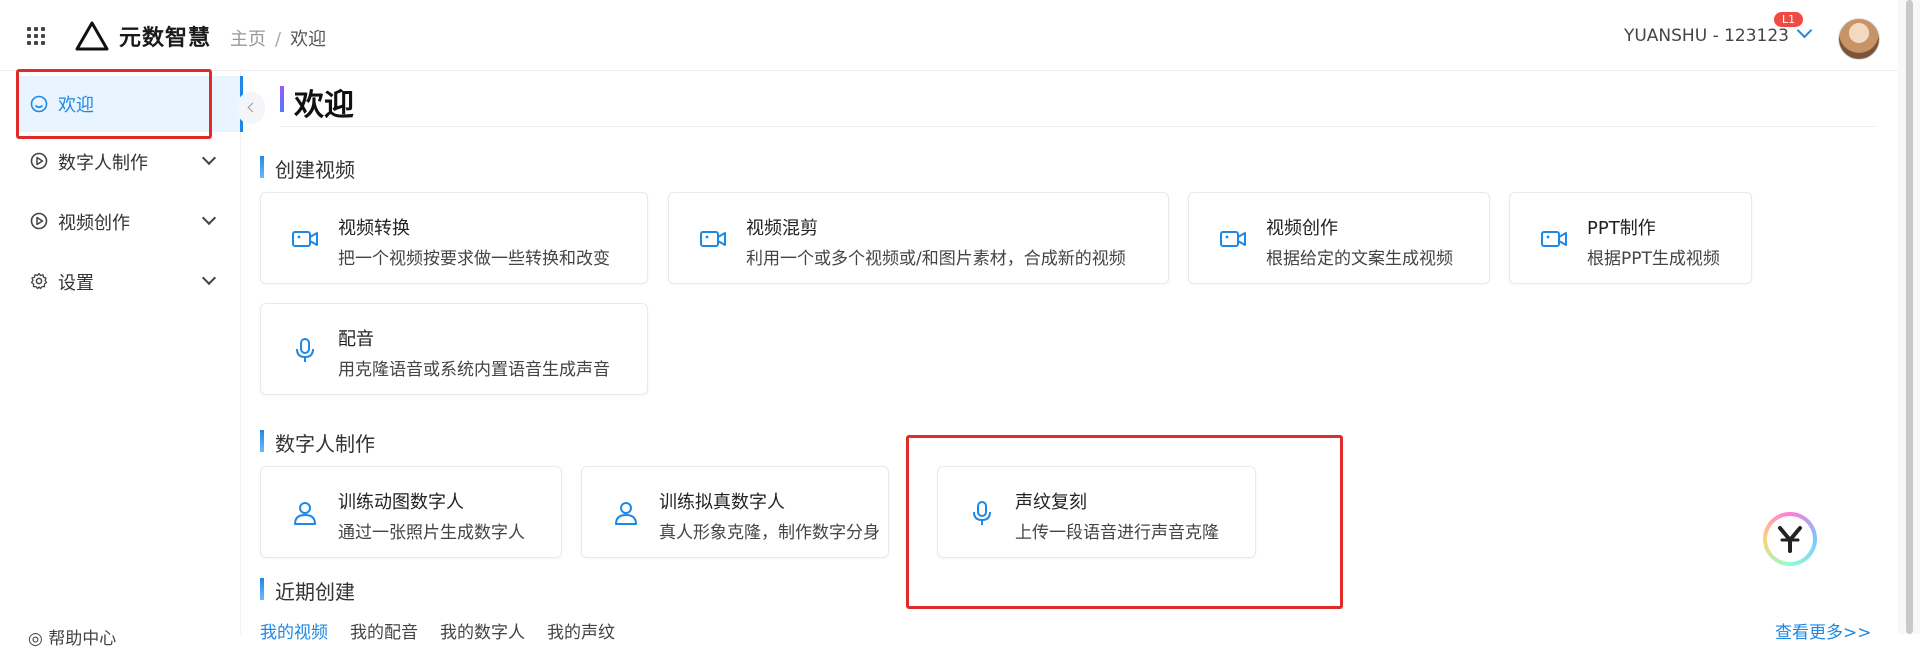  I want to click on card-title: 训练拟真数字人, so click(722, 502).